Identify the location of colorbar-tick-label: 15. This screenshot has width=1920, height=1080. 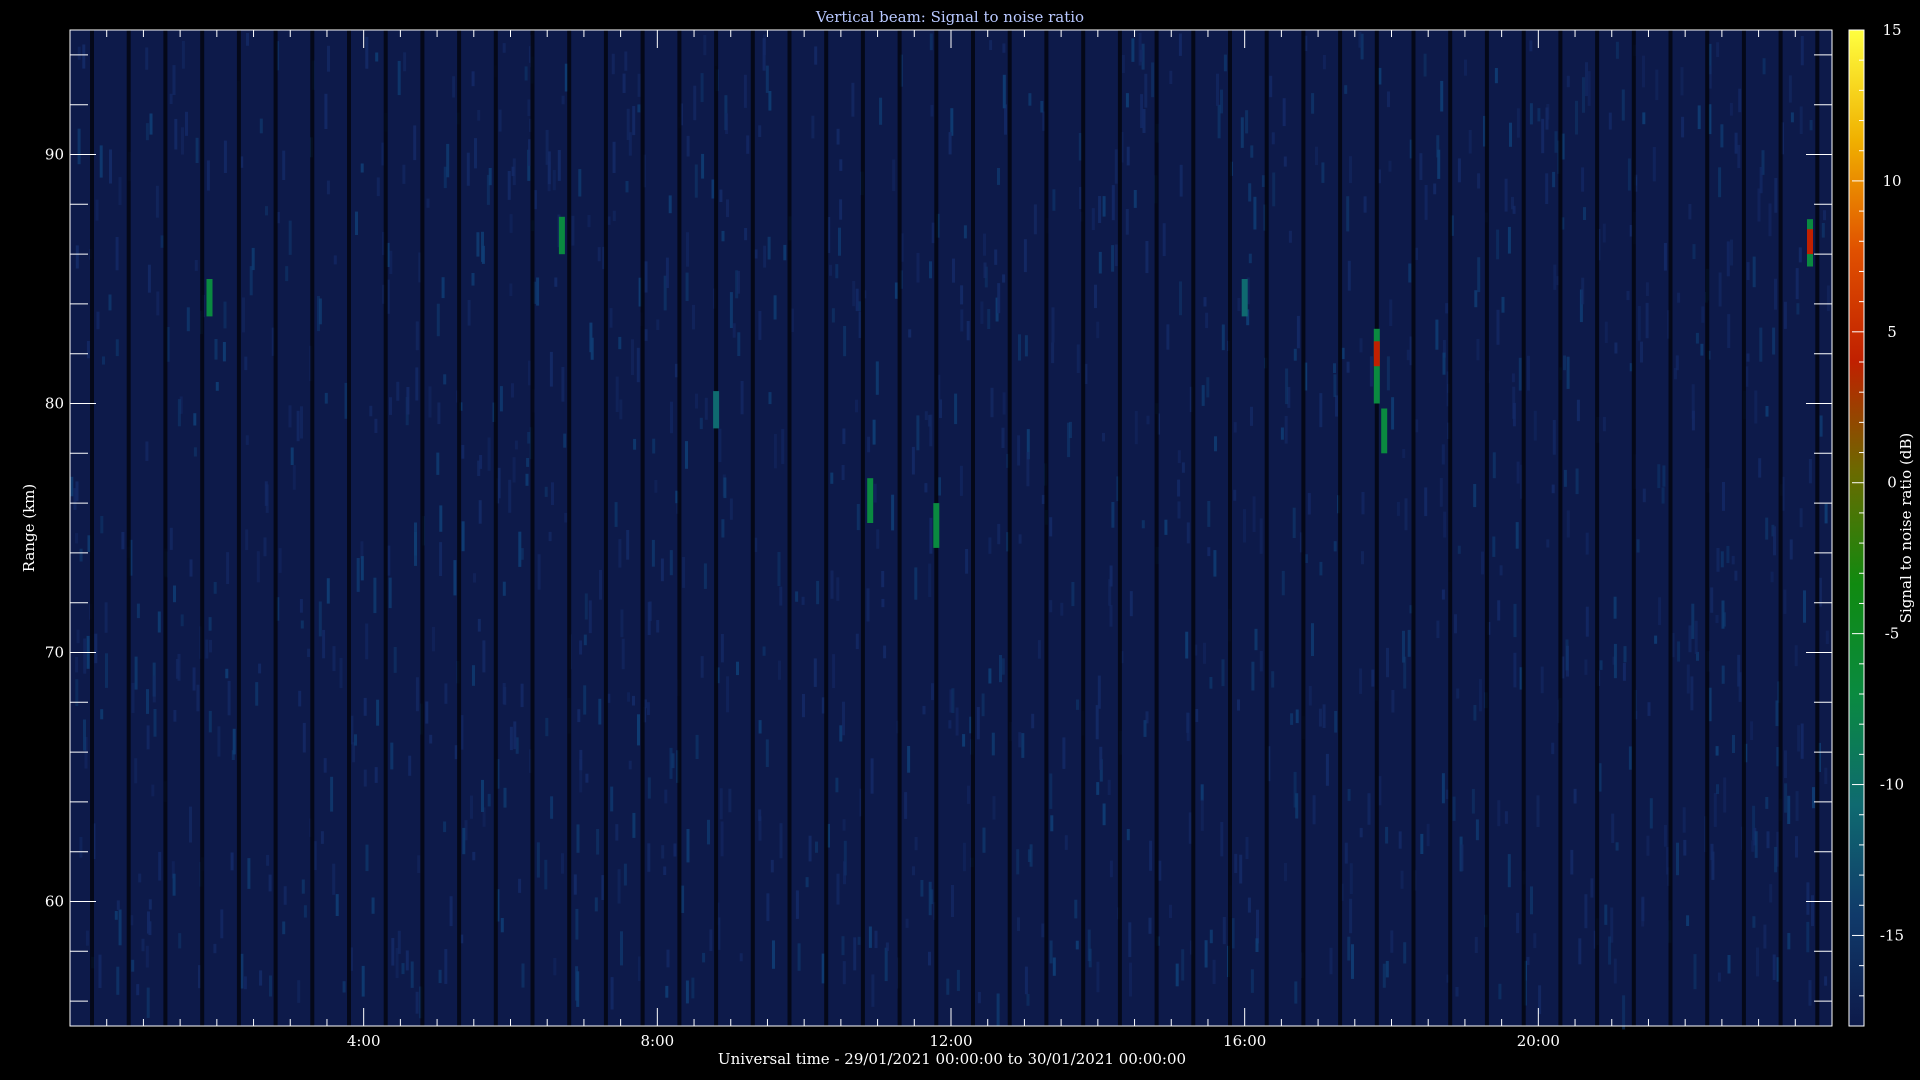
(1891, 30).